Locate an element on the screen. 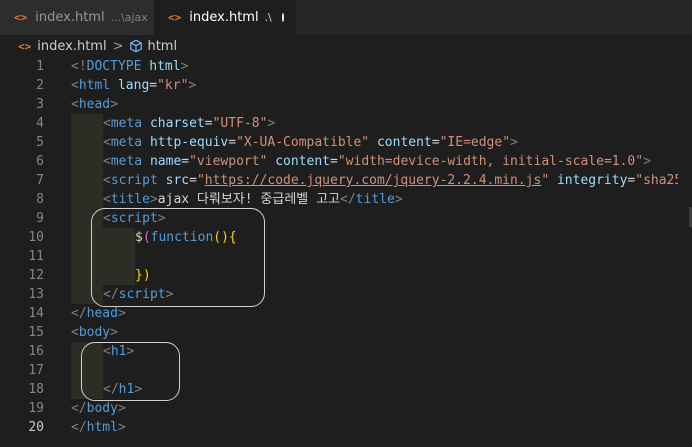 The height and width of the screenshot is (447, 692). line-number: 16 is located at coordinates (36, 351).